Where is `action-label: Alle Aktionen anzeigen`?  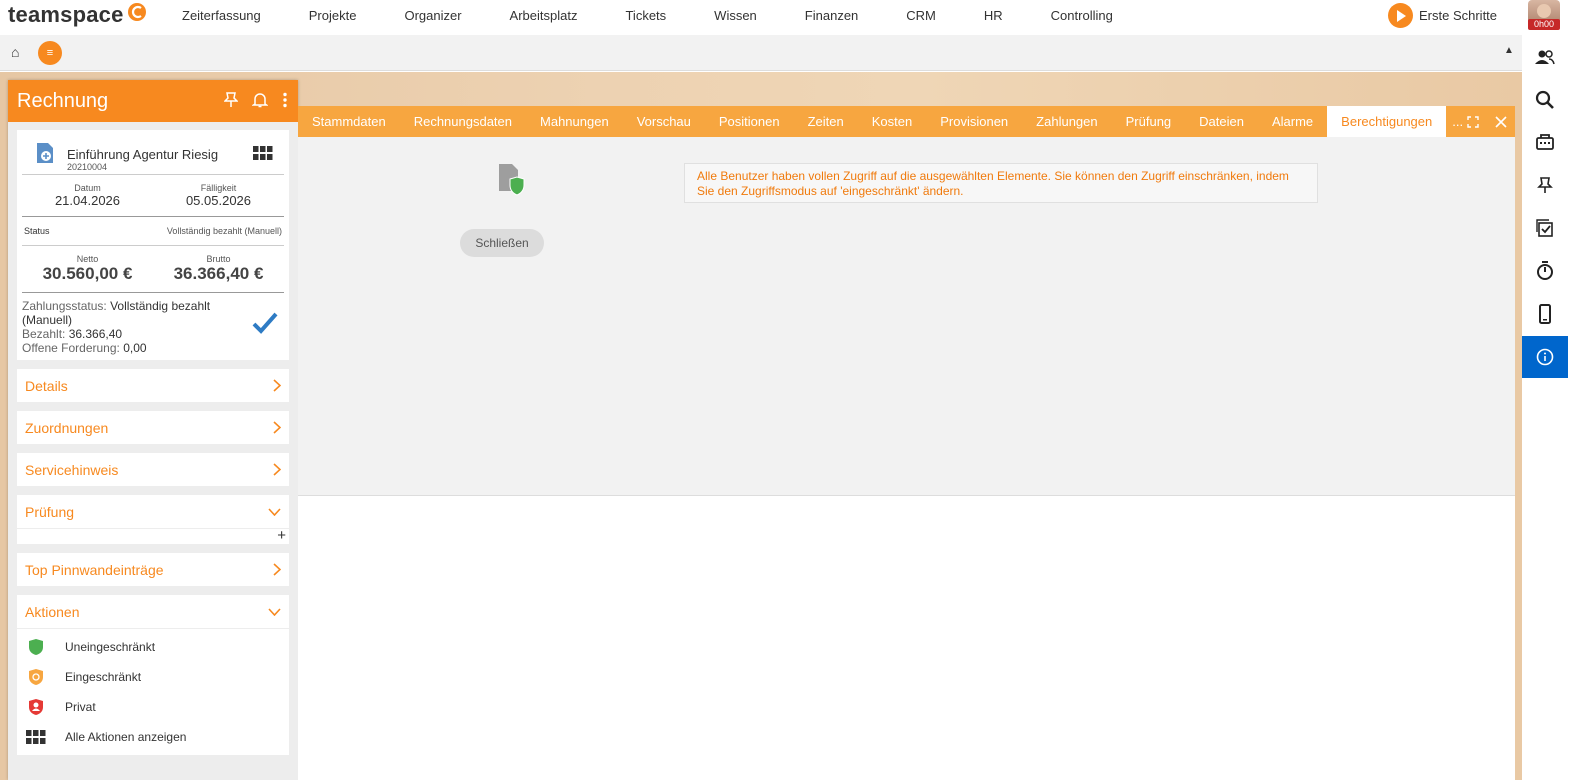
action-label: Alle Aktionen anzeigen is located at coordinates (126, 737).